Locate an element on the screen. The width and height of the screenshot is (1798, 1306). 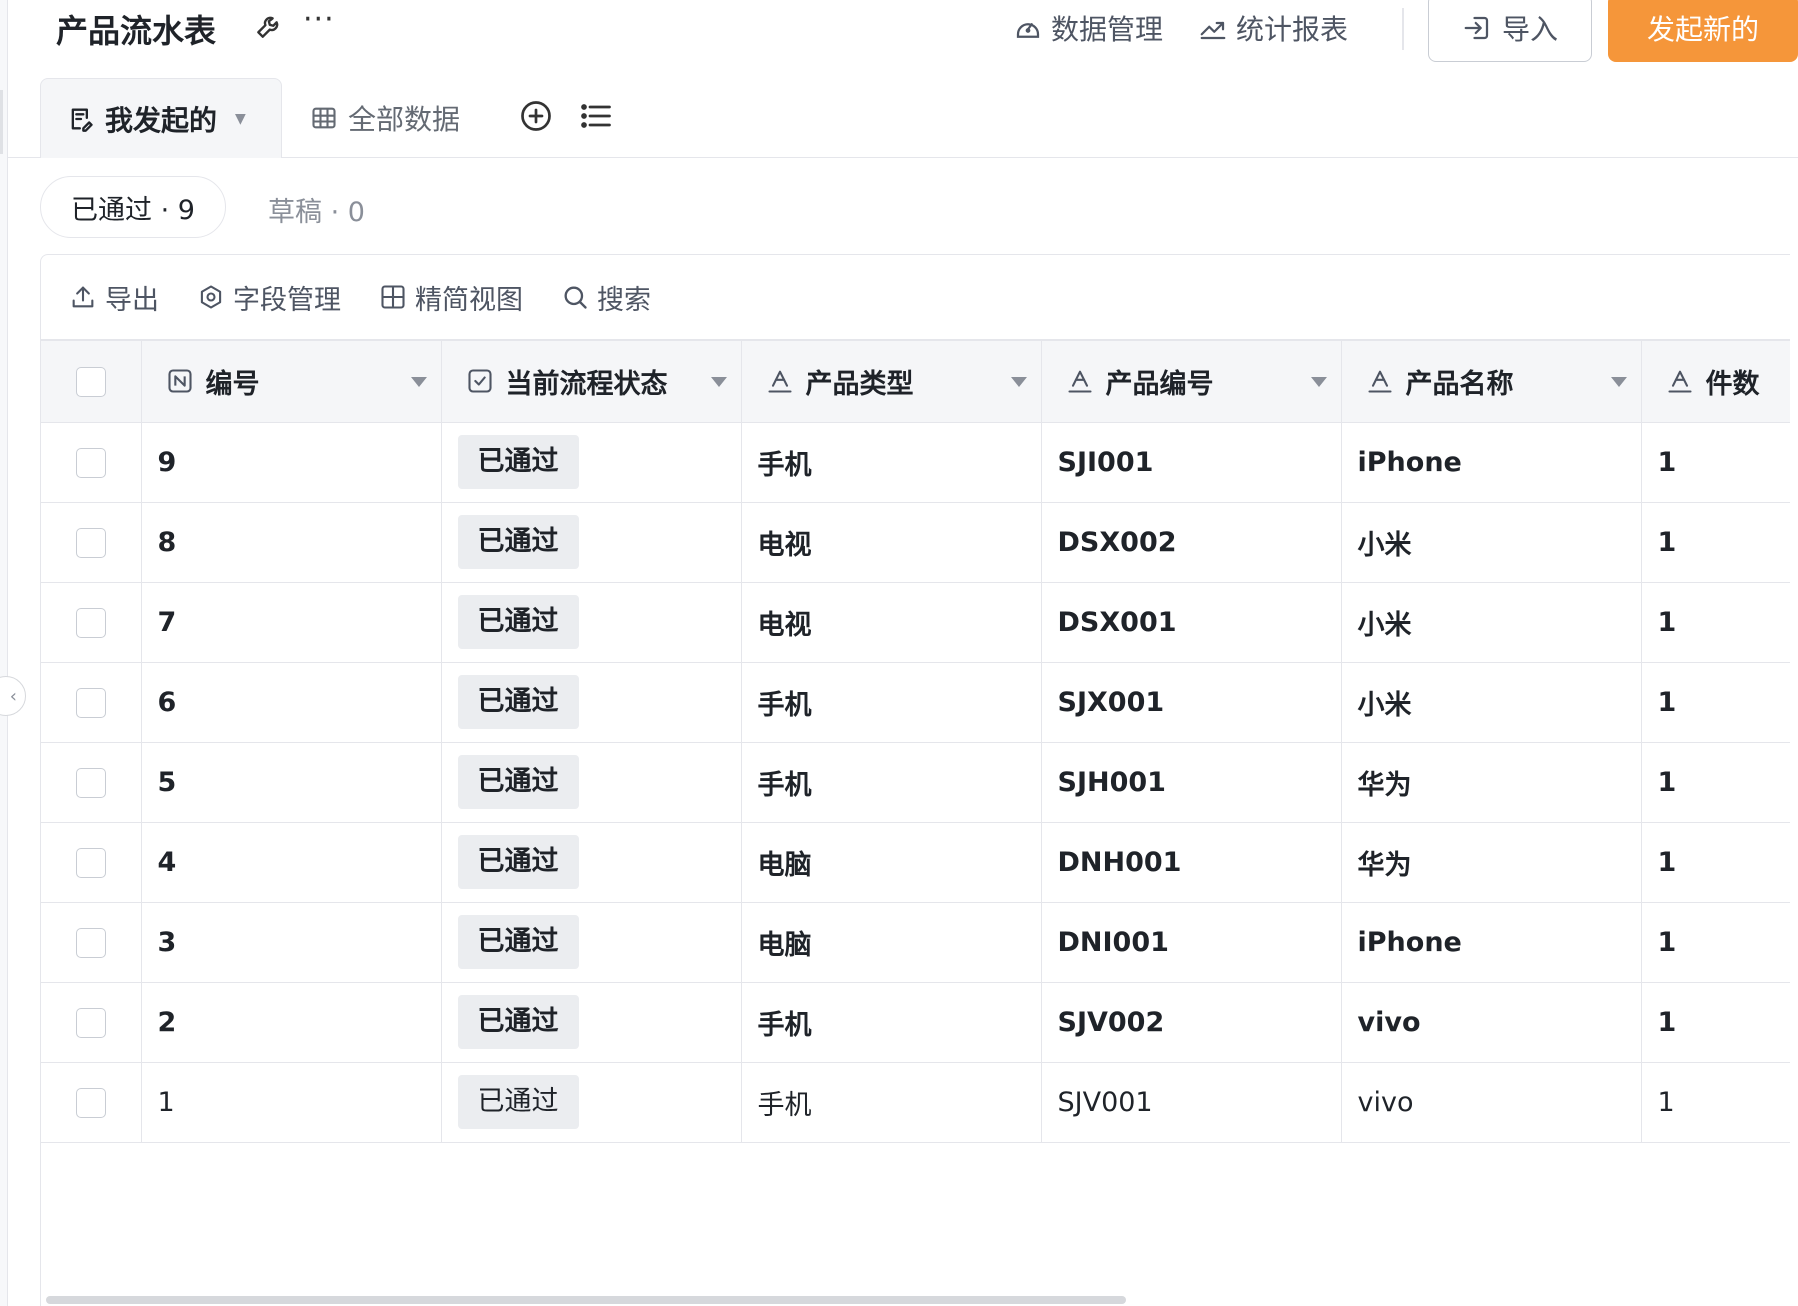
table-row: 5 已通过 手机 SJH001 华为 1 is located at coordinates (915, 782).